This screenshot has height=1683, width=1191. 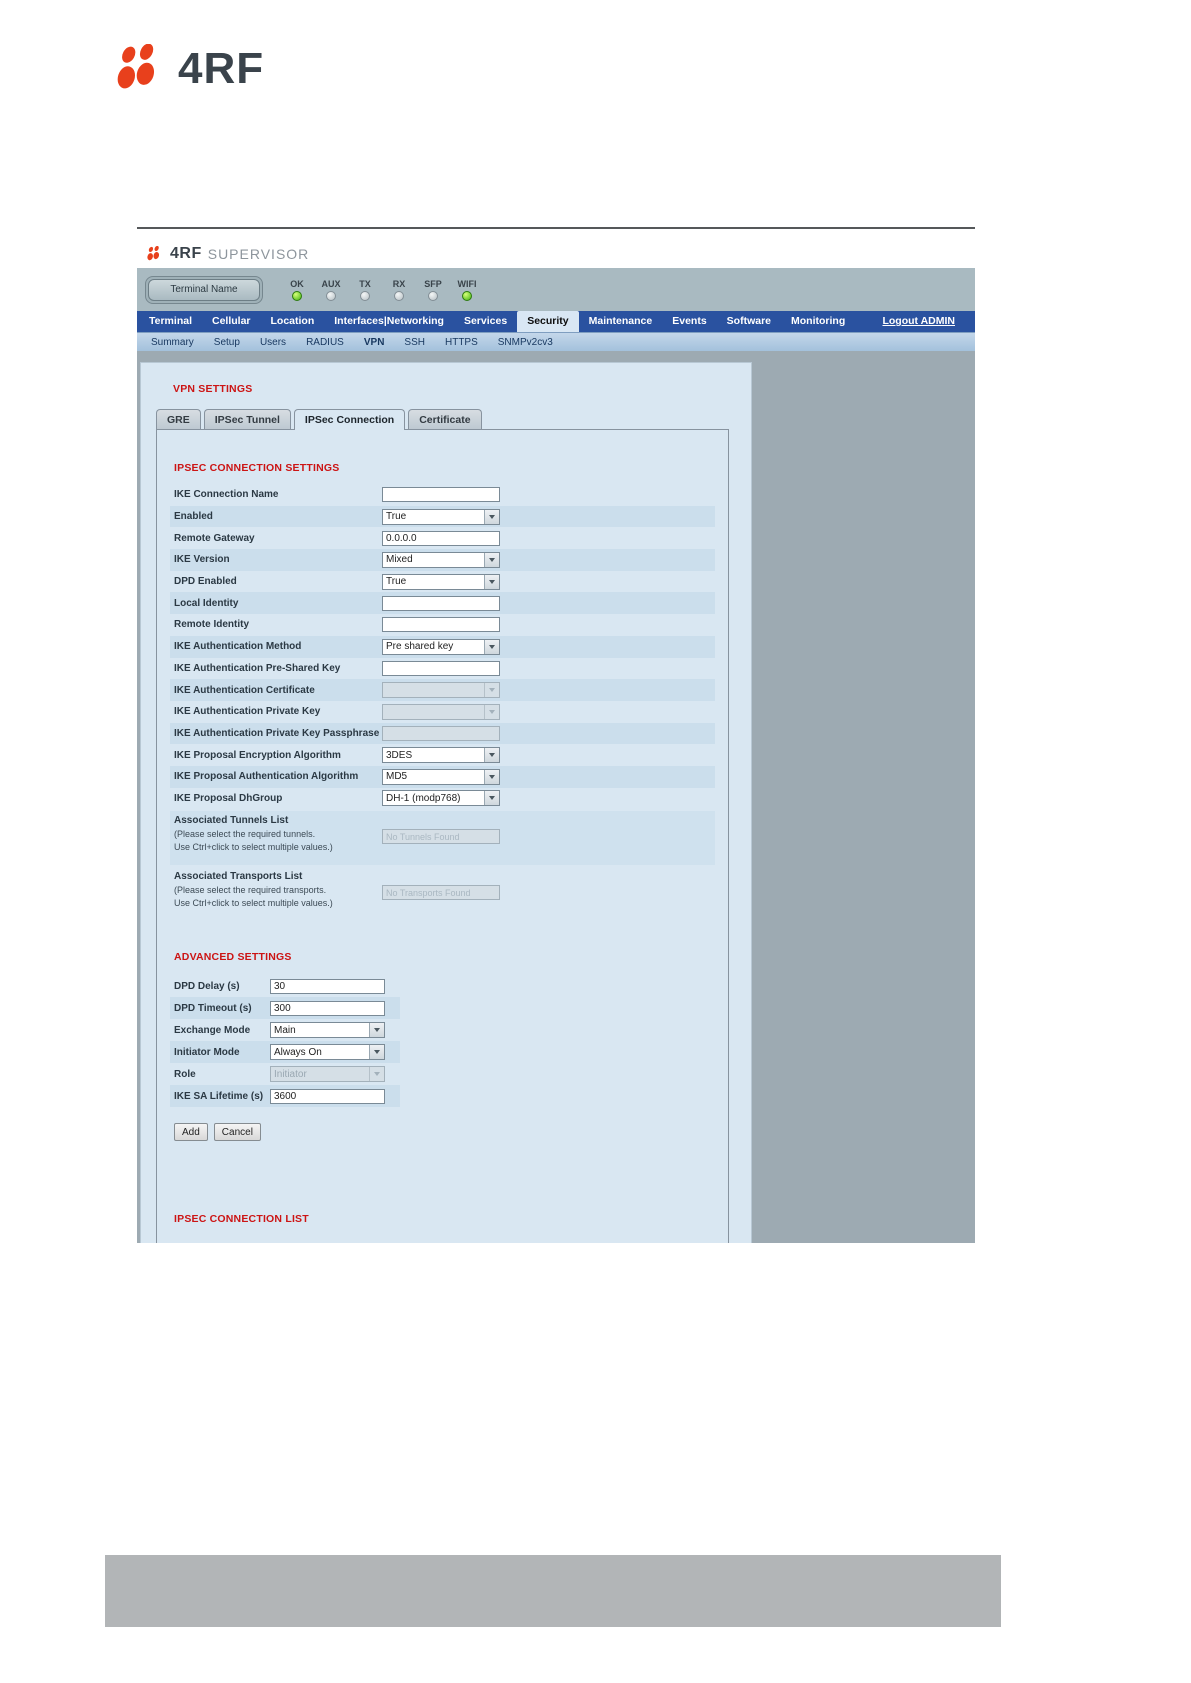 I want to click on menu-events: Events, so click(x=689, y=321).